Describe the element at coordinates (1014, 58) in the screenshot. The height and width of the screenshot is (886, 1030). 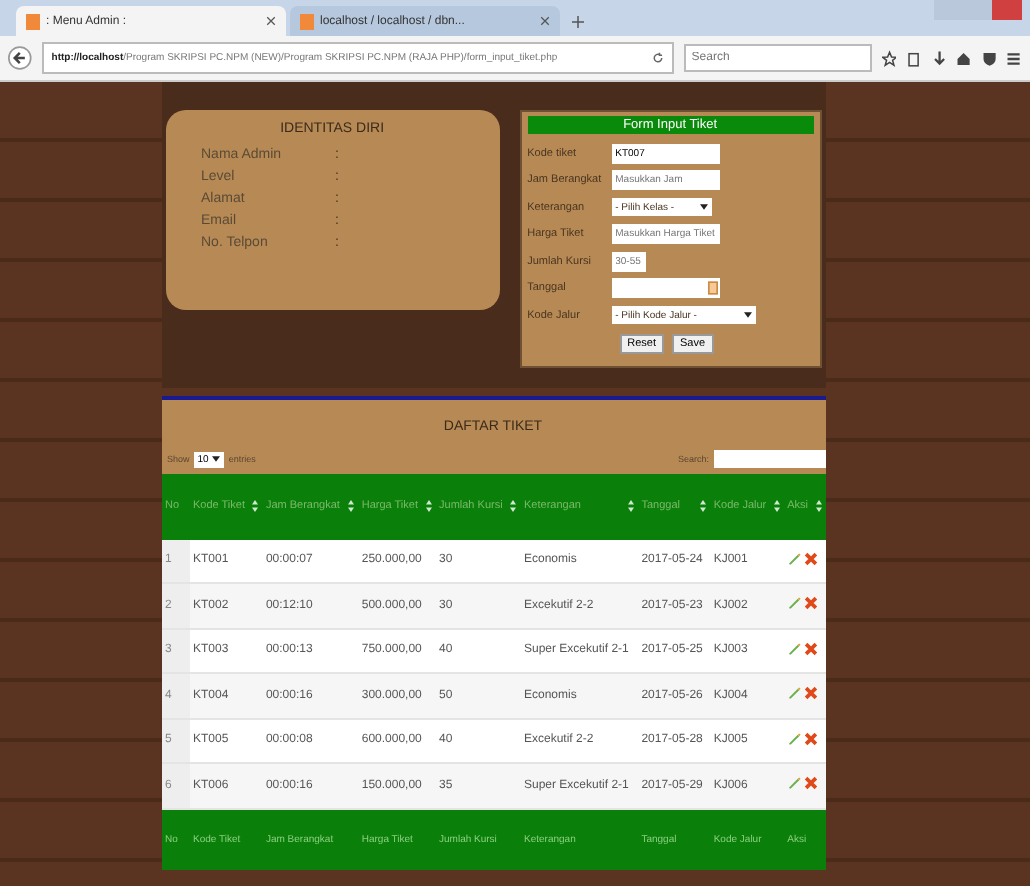
I see `menu-icon` at that location.